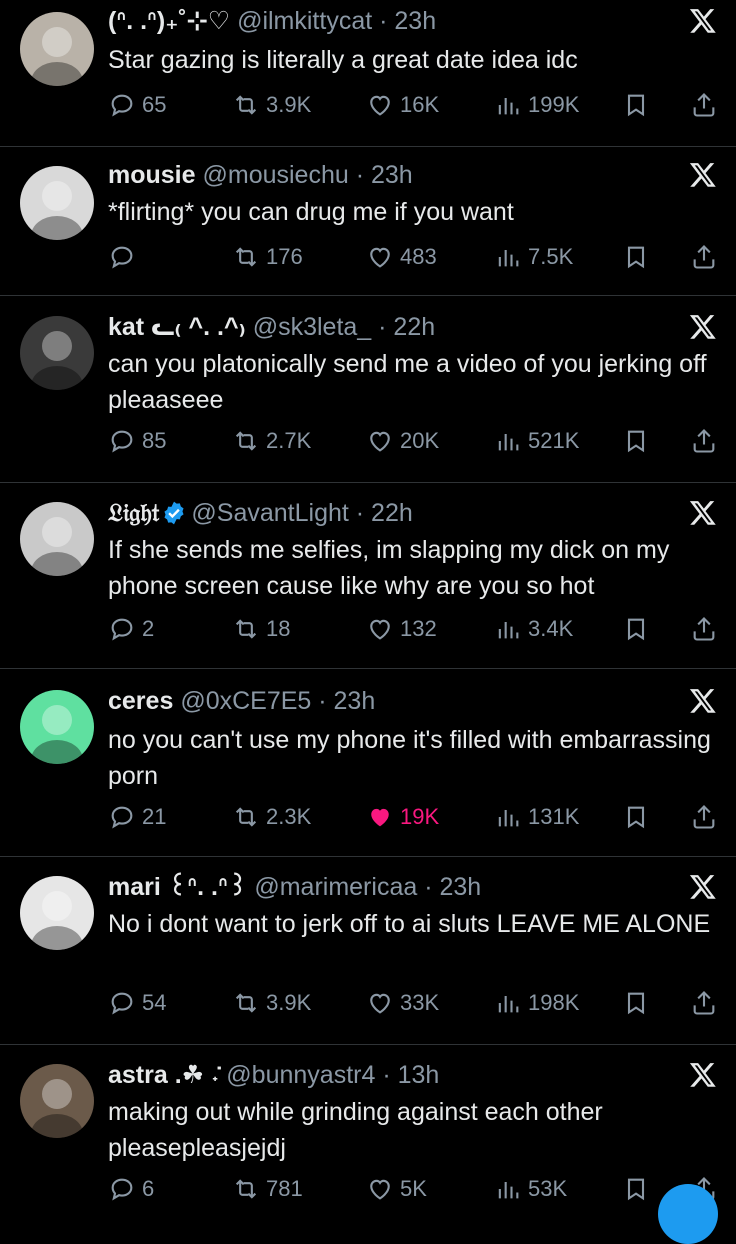 This screenshot has width=736, height=1244. Describe the element at coordinates (304, 21) in the screenshot. I see `handle: @ilmkittycat` at that location.